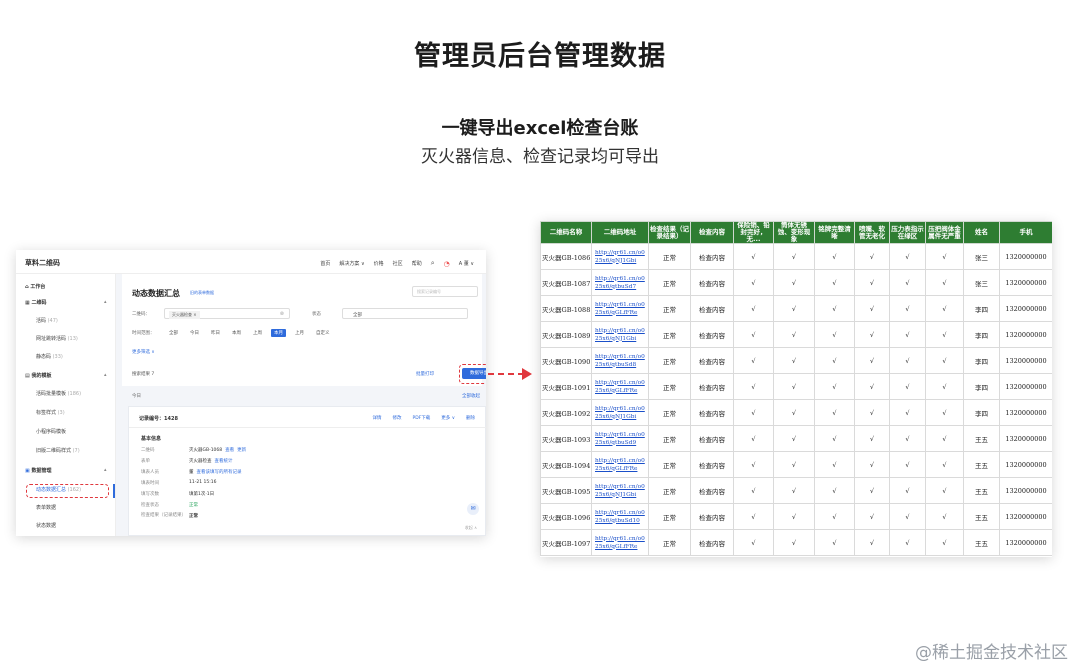 The image size is (1080, 669). I want to click on status-filter-select: 全部, so click(405, 313).